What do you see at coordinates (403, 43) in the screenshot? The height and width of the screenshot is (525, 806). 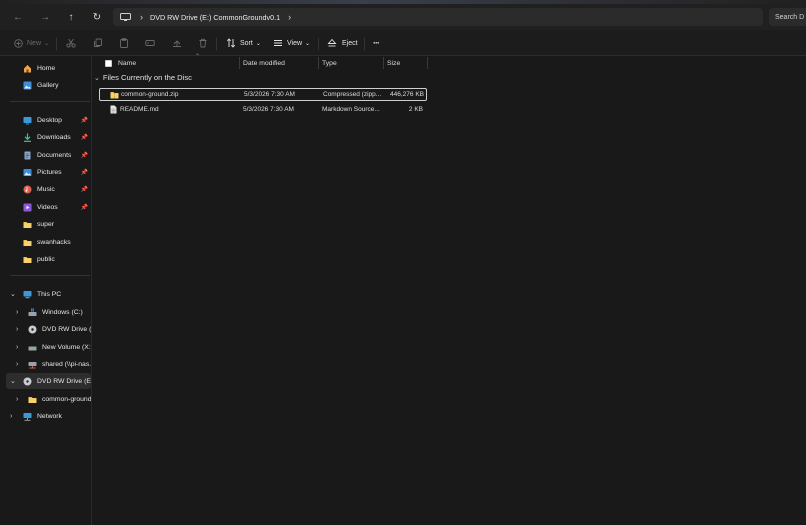 I see `command-bar: New ⌄ Sort ⌄ View ⌄ Eject ···` at bounding box center [403, 43].